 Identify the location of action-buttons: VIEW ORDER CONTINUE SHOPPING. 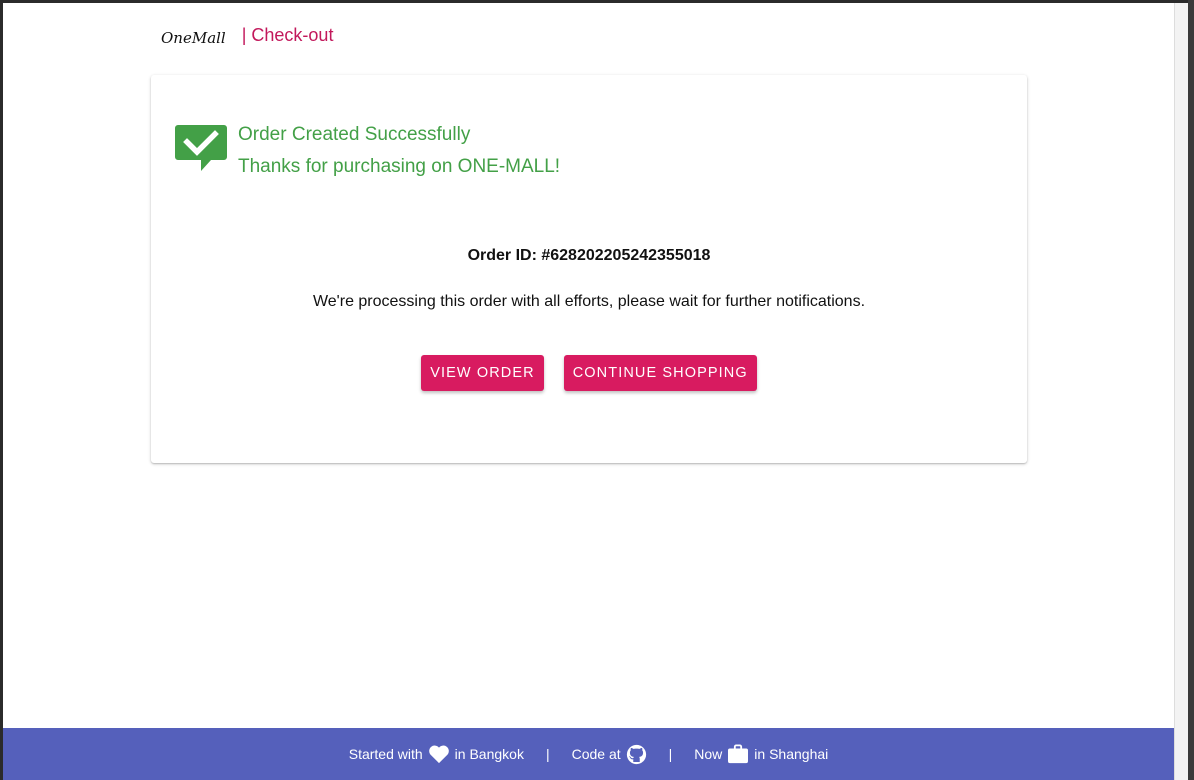
(589, 373).